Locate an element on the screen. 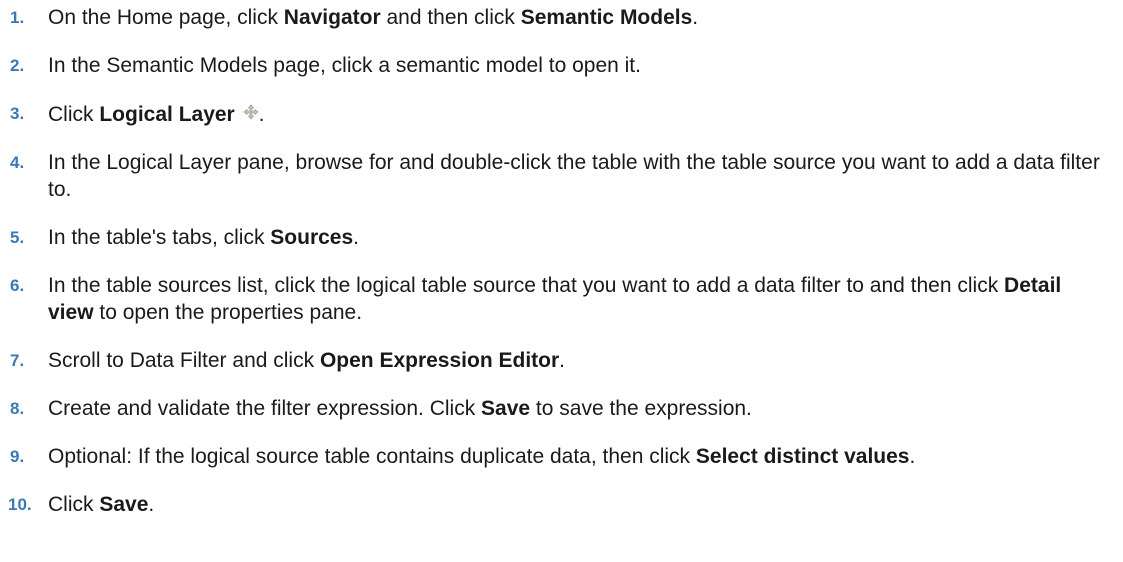 The width and height of the screenshot is (1123, 562). step-text: In the table's tabs, click Sources. is located at coordinates (203, 237).